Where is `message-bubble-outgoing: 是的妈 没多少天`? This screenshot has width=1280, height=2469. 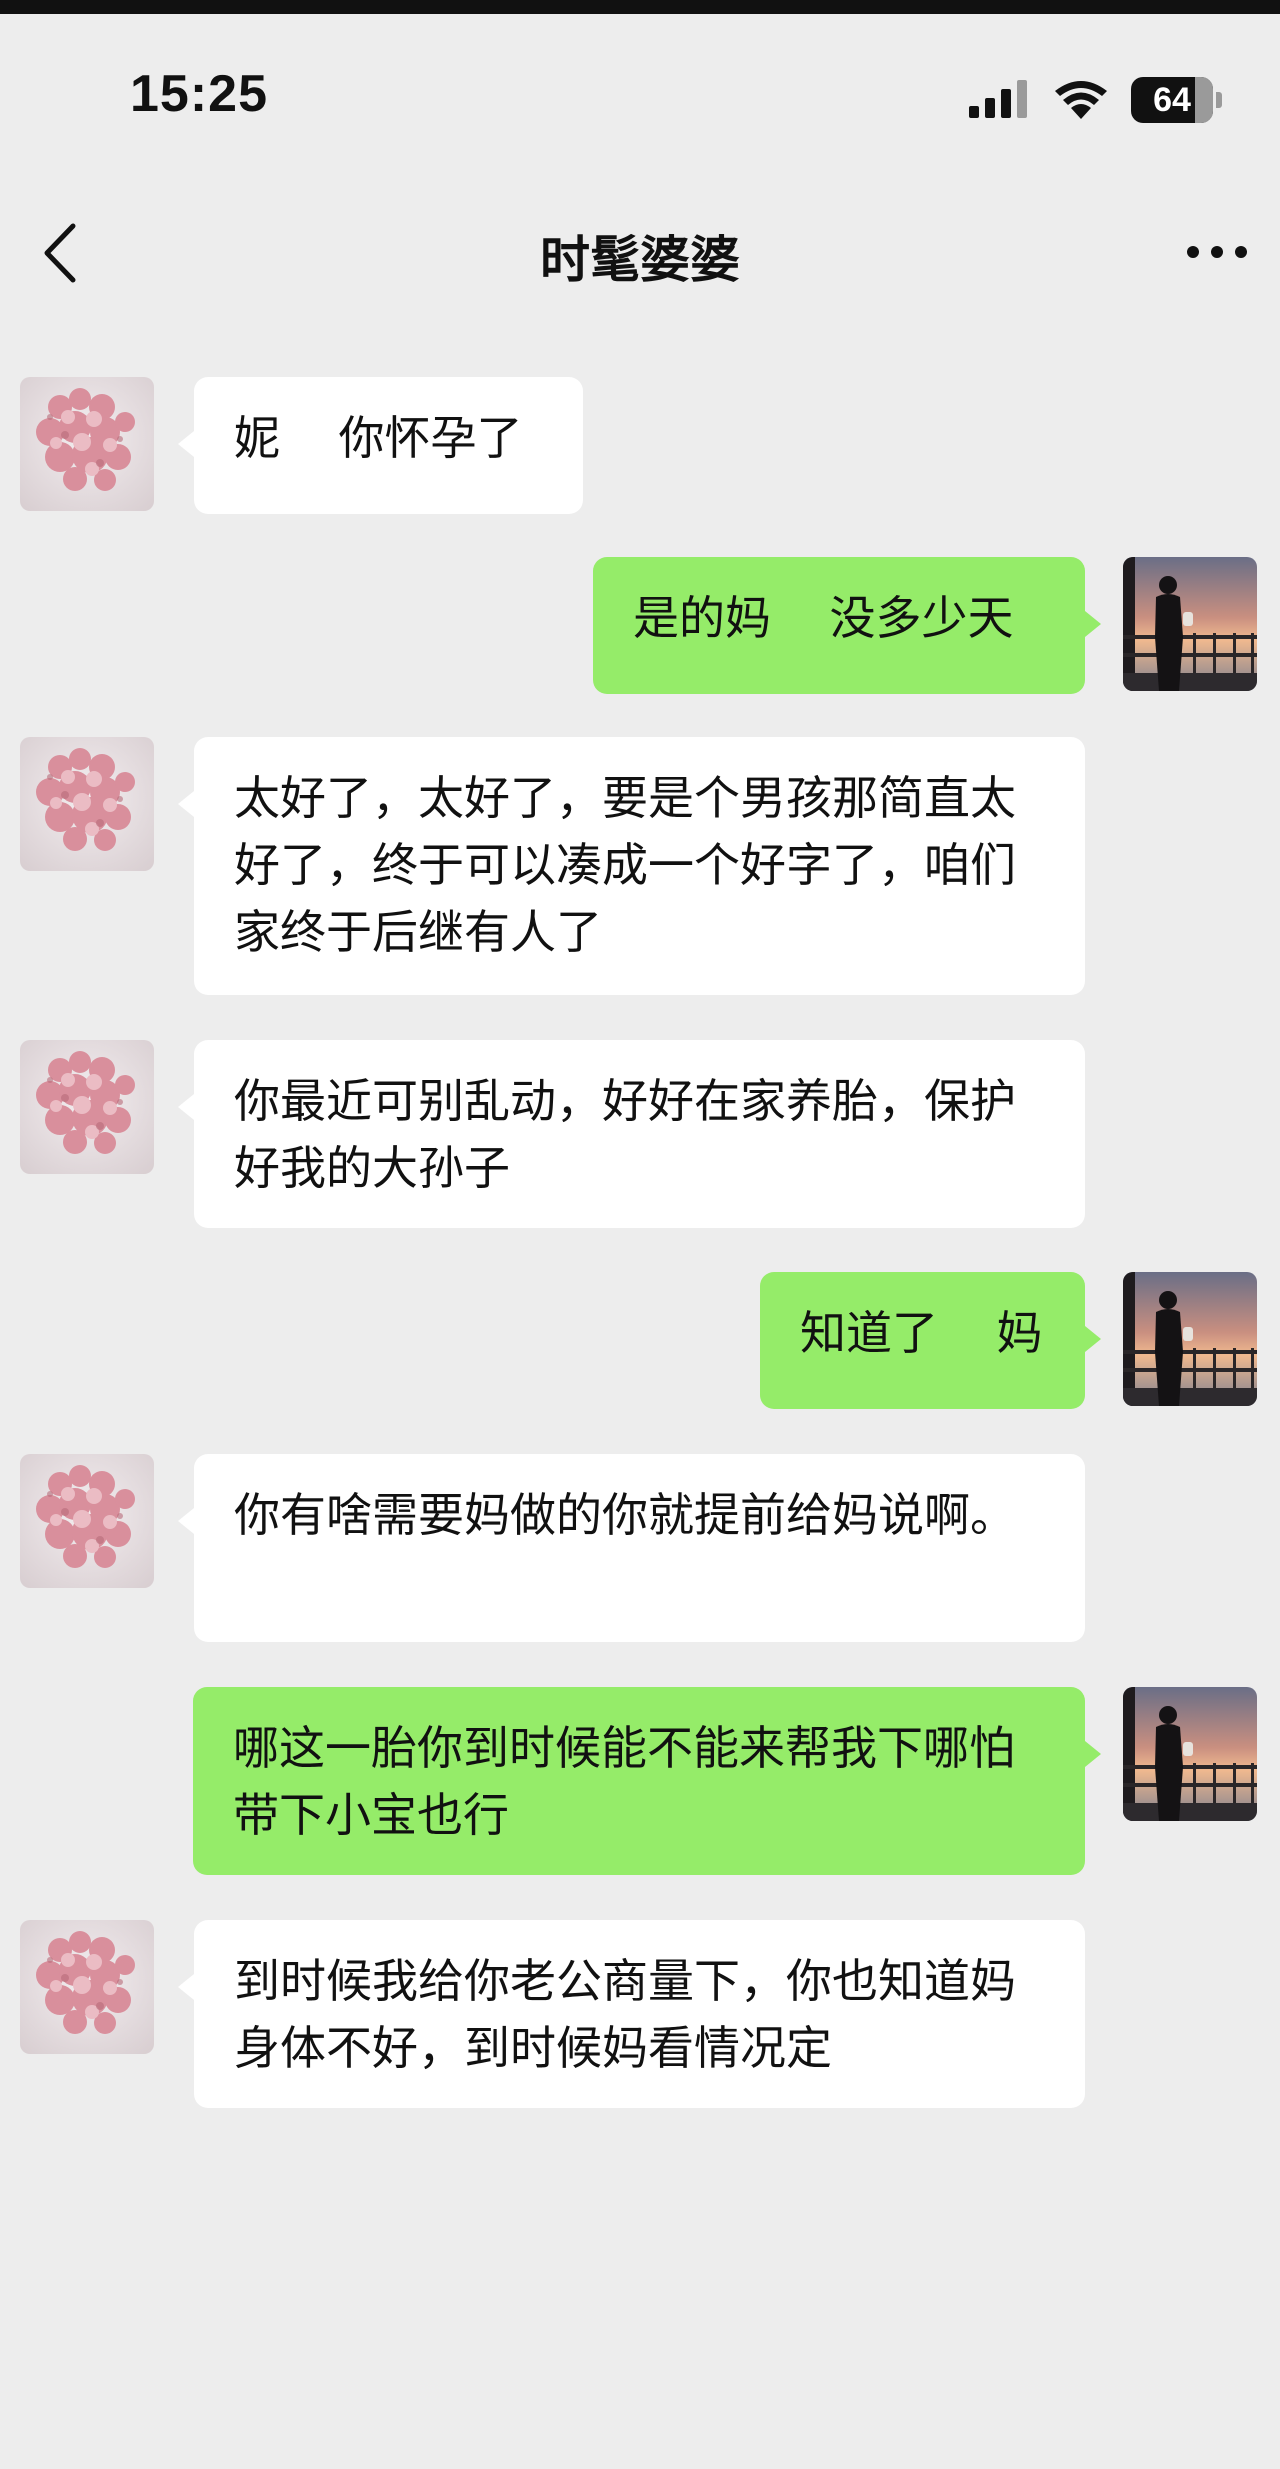
message-bubble-outgoing: 是的妈 没多少天 is located at coordinates (839, 625).